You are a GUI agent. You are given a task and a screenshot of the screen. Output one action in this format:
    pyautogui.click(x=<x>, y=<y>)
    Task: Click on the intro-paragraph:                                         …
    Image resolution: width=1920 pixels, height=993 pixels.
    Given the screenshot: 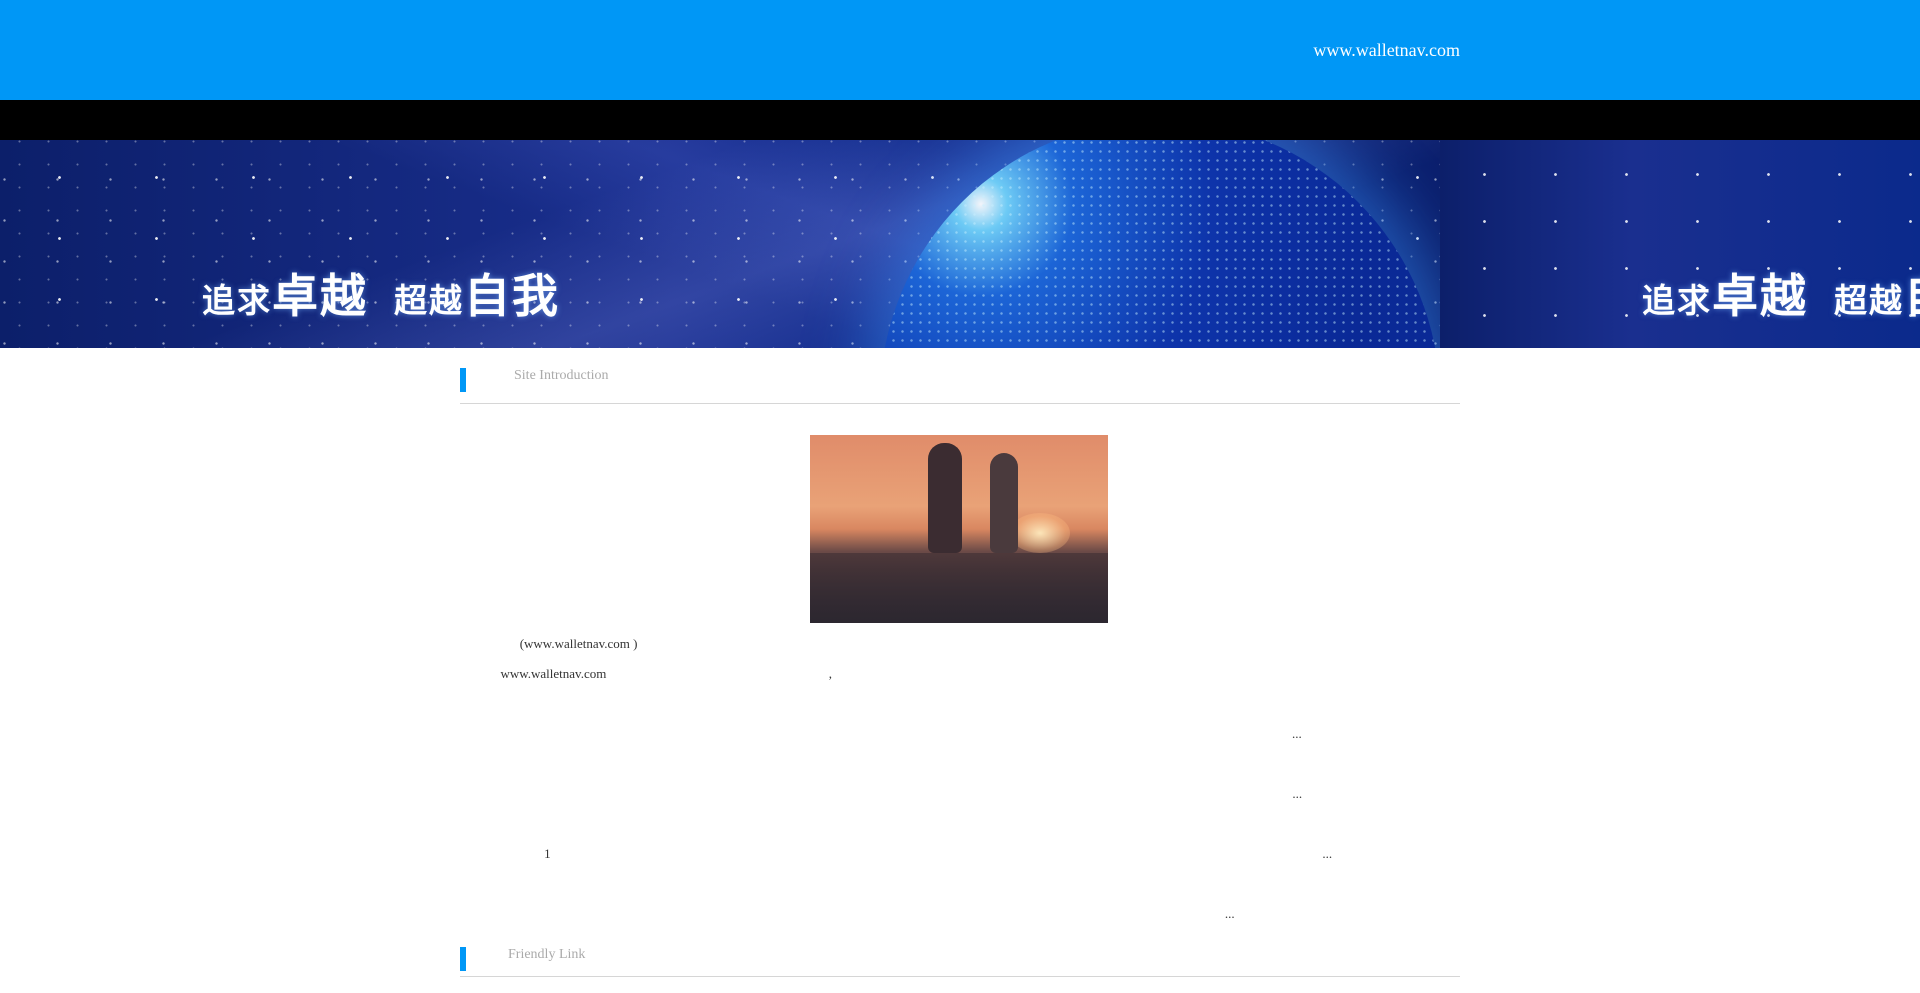 What is the action you would take?
    pyautogui.click(x=881, y=793)
    